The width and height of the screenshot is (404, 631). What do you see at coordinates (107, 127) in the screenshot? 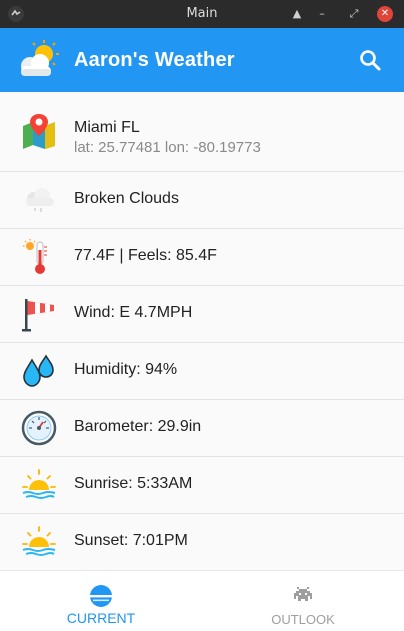
I see `location-name: Miami FL` at bounding box center [107, 127].